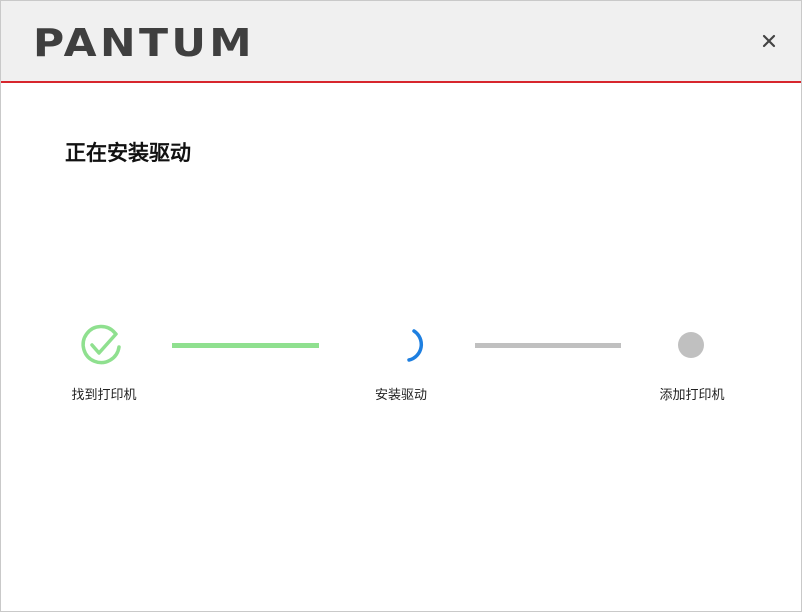 The image size is (802, 612). I want to click on title-bar: PANTUM, so click(401, 42).